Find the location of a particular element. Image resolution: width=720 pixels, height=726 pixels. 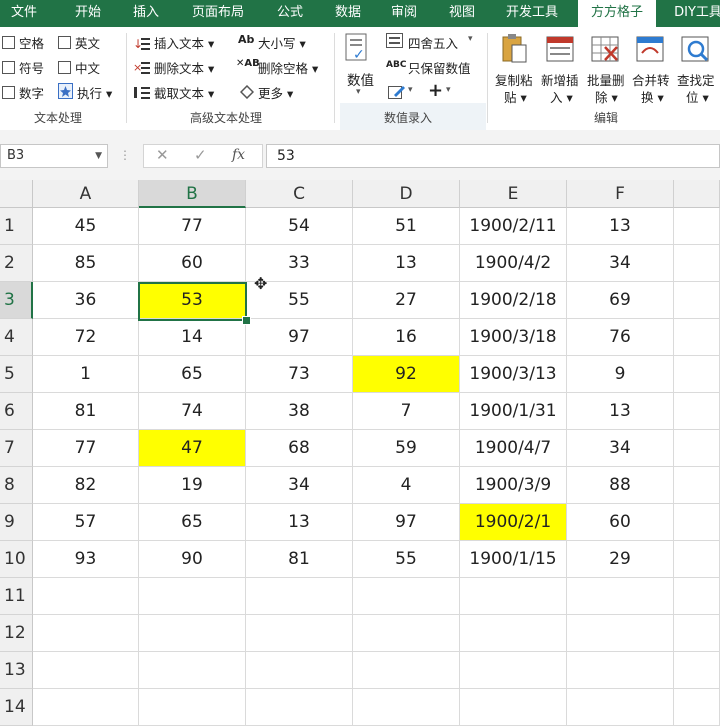

column-header-c: C is located at coordinates (299, 194).